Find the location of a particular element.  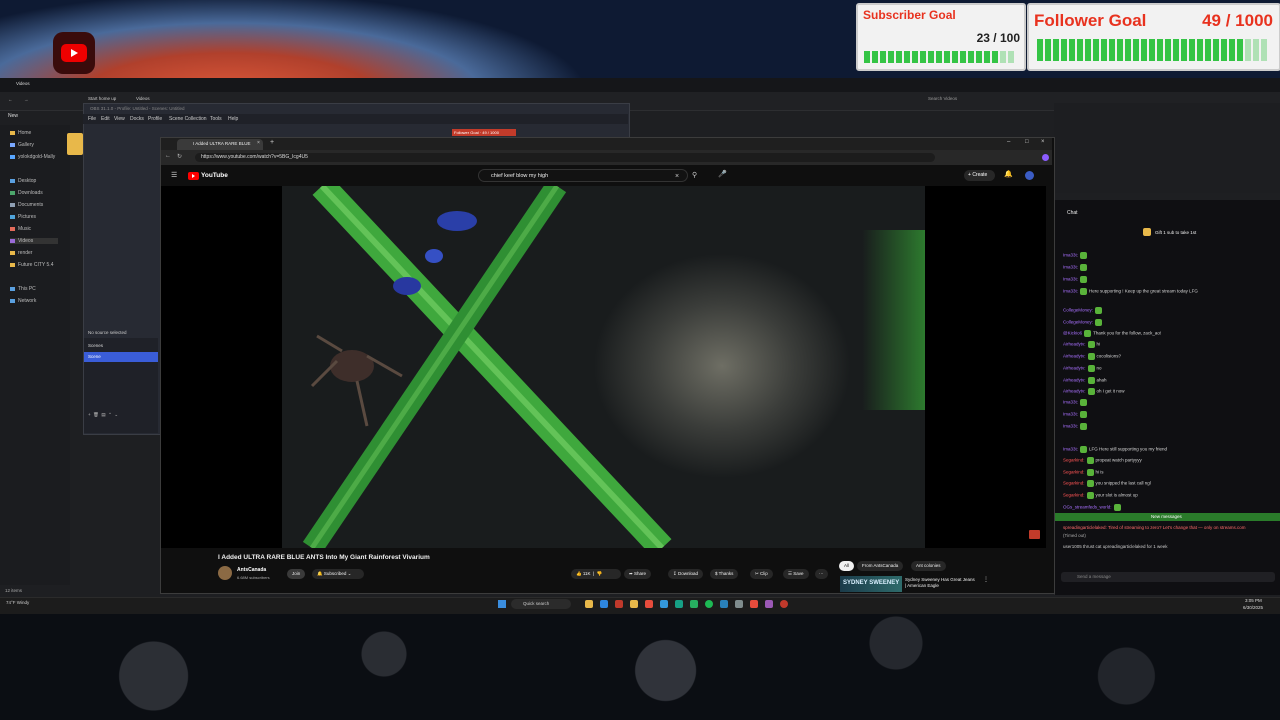

channel-watermark-icon is located at coordinates (1034, 534).